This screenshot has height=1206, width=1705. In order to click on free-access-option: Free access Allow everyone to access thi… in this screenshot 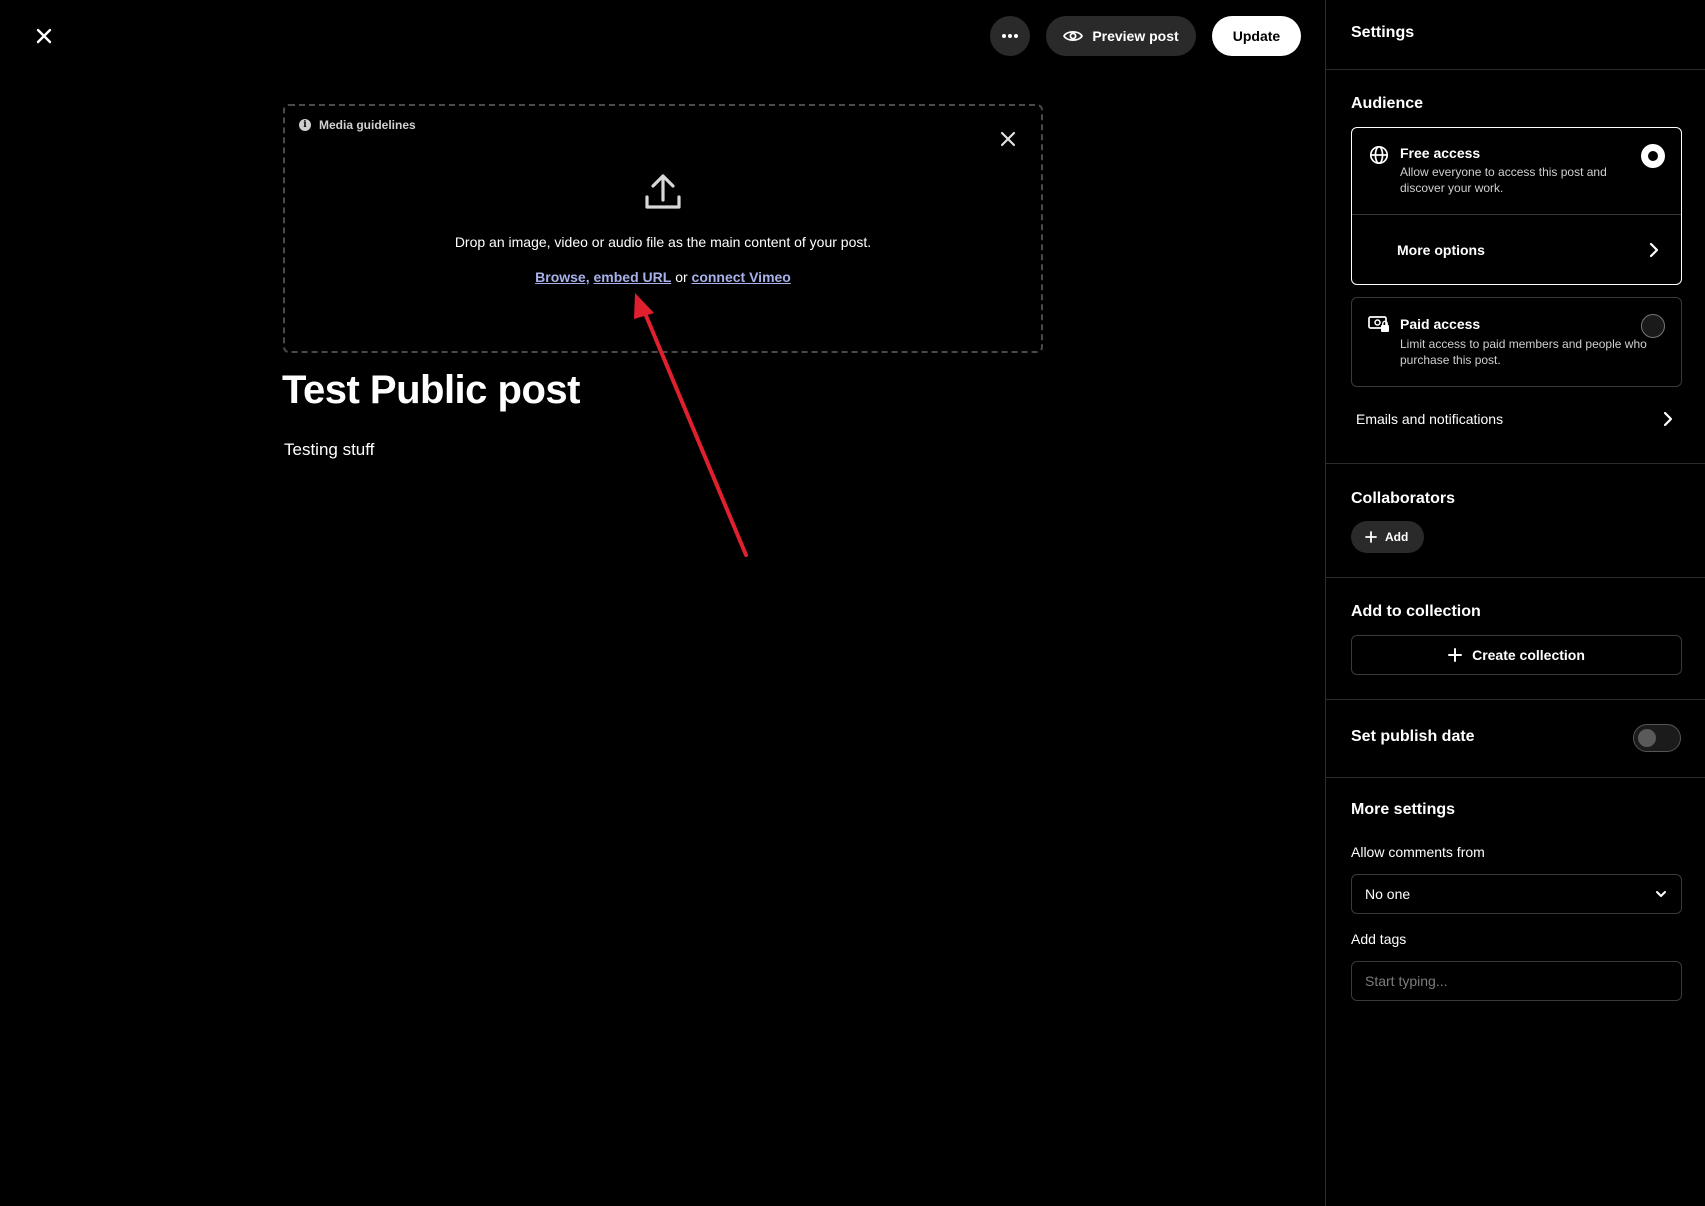, I will do `click(1516, 171)`.